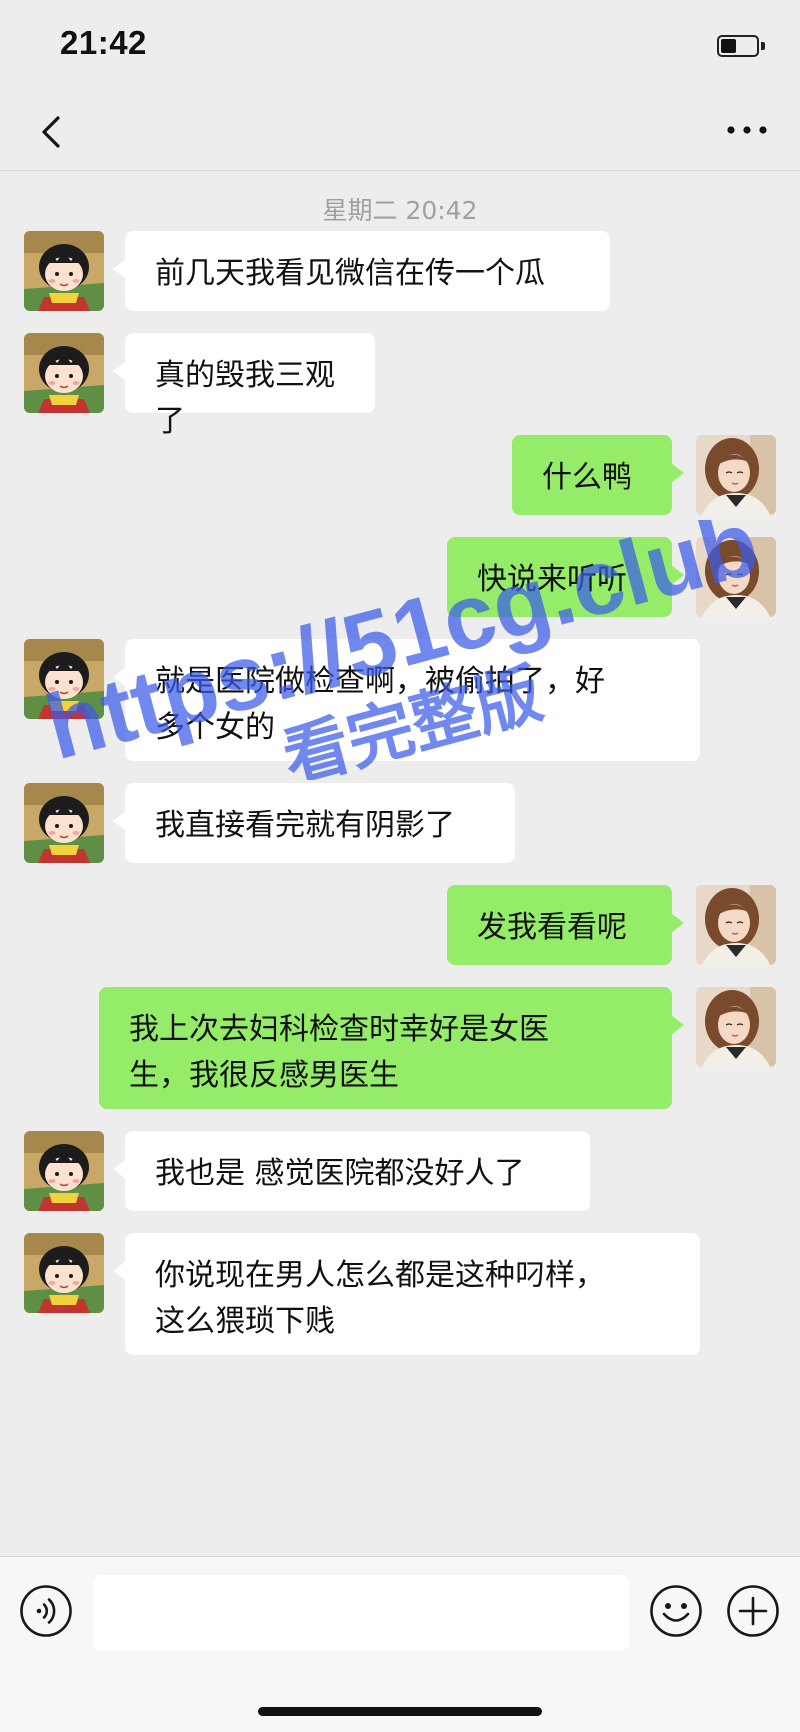 This screenshot has width=800, height=1732. I want to click on input-bar, so click(400, 1644).